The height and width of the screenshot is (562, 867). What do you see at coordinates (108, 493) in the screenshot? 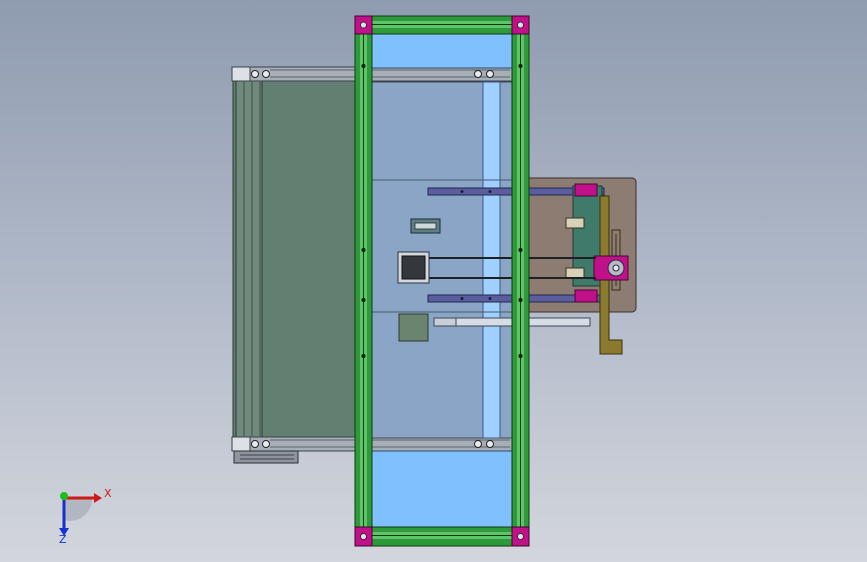
I see `x-axis-label: X` at bounding box center [108, 493].